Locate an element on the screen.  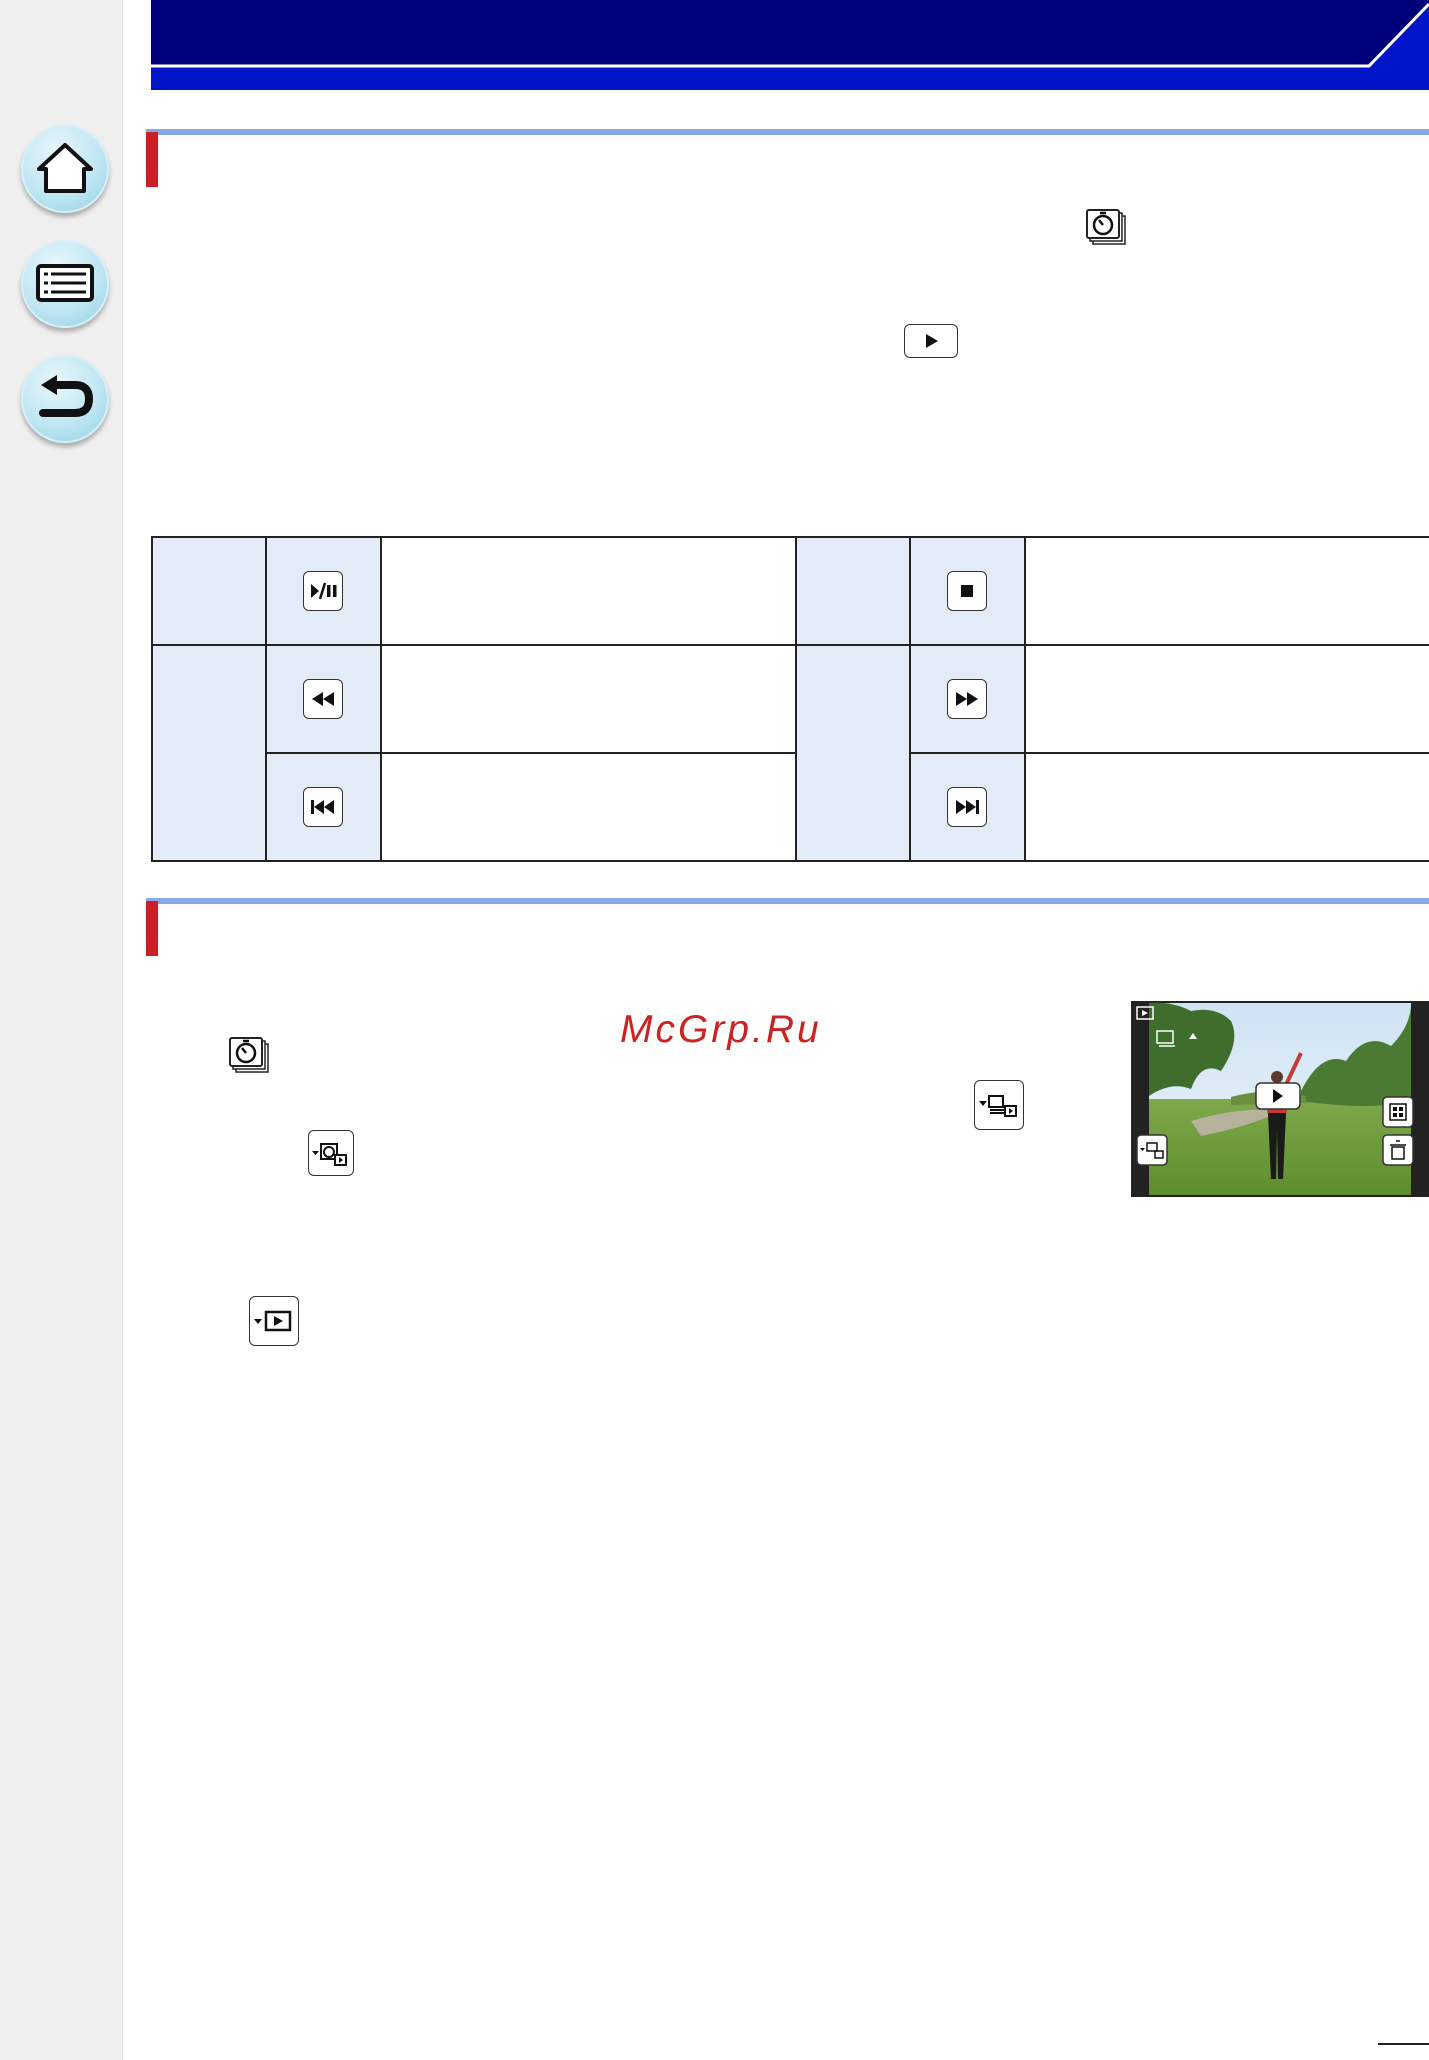
list-icon is located at coordinates (65, 283).